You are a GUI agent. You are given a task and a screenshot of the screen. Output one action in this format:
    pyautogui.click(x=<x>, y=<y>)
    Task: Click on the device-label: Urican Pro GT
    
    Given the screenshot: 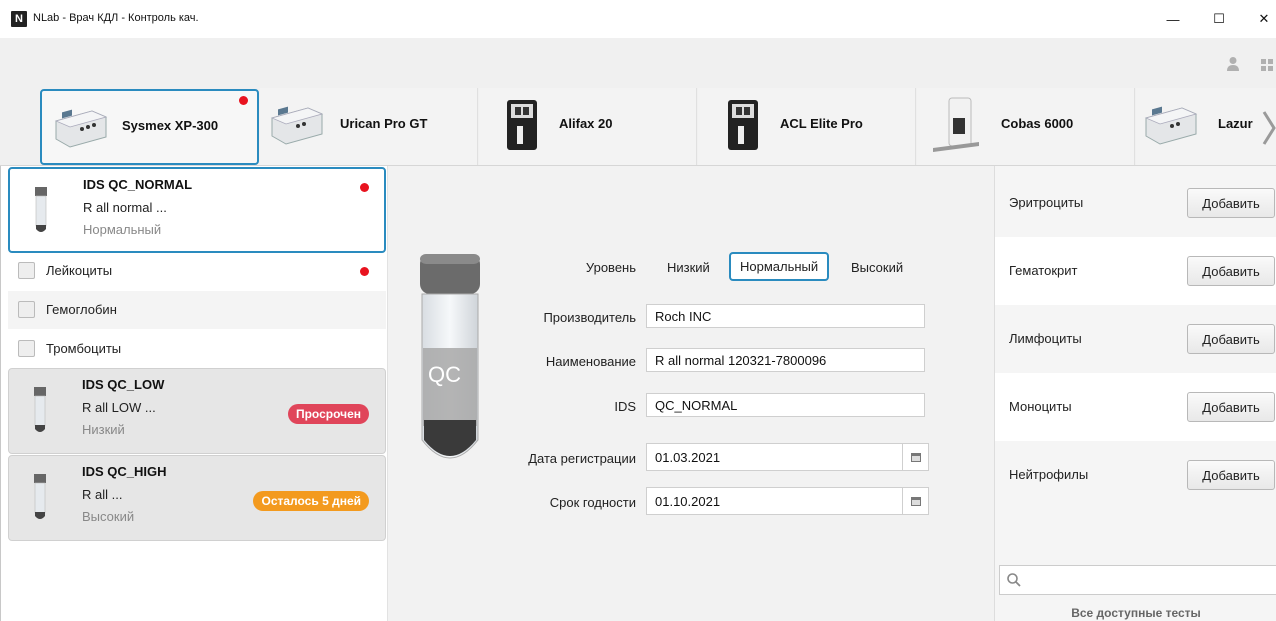 What is the action you would take?
    pyautogui.click(x=384, y=123)
    